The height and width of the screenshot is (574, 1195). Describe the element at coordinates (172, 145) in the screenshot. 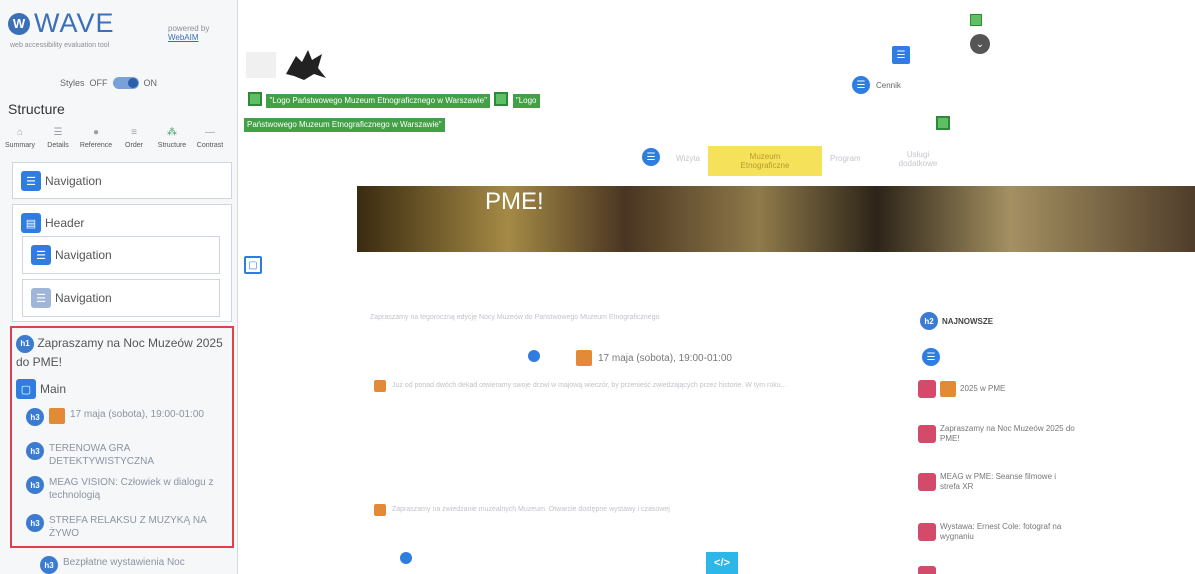

I see `tab-structure-label: Structure` at that location.